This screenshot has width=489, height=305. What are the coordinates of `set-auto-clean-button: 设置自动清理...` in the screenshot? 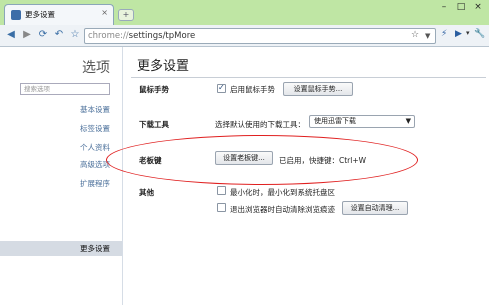 It's located at (375, 208).